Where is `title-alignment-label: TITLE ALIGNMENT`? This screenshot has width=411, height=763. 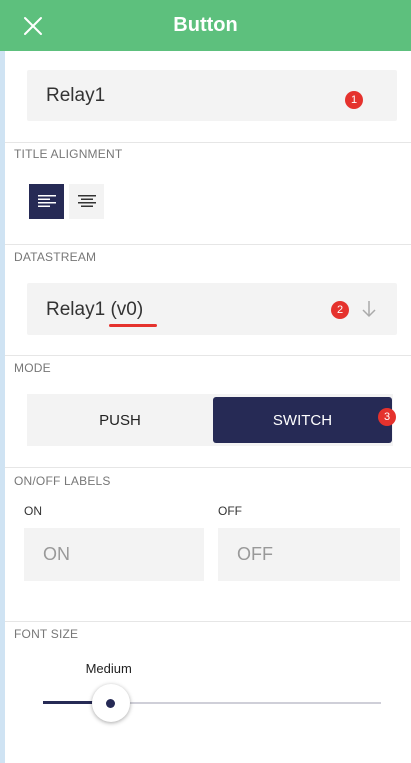
title-alignment-label: TITLE ALIGNMENT is located at coordinates (68, 154).